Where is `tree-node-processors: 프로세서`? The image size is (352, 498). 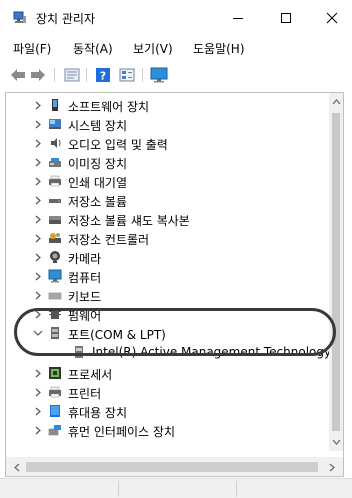 tree-node-processors: 프로세서 is located at coordinates (166, 373).